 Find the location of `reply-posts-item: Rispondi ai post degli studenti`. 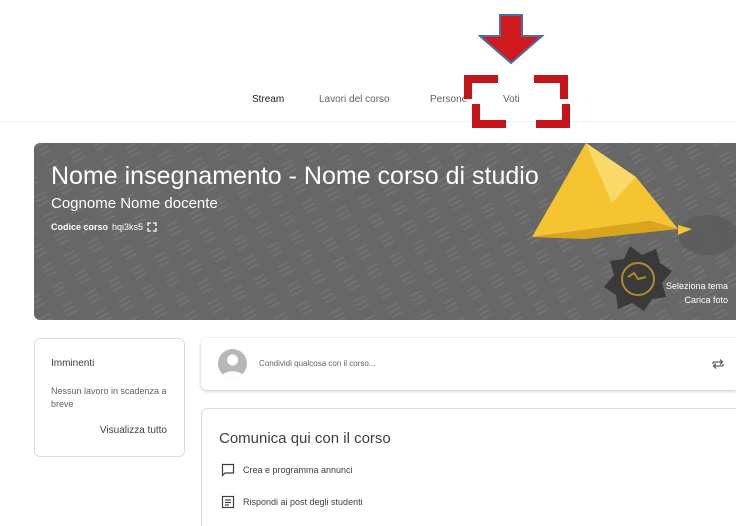

reply-posts-item: Rispondi ai post degli studenti is located at coordinates (292, 502).